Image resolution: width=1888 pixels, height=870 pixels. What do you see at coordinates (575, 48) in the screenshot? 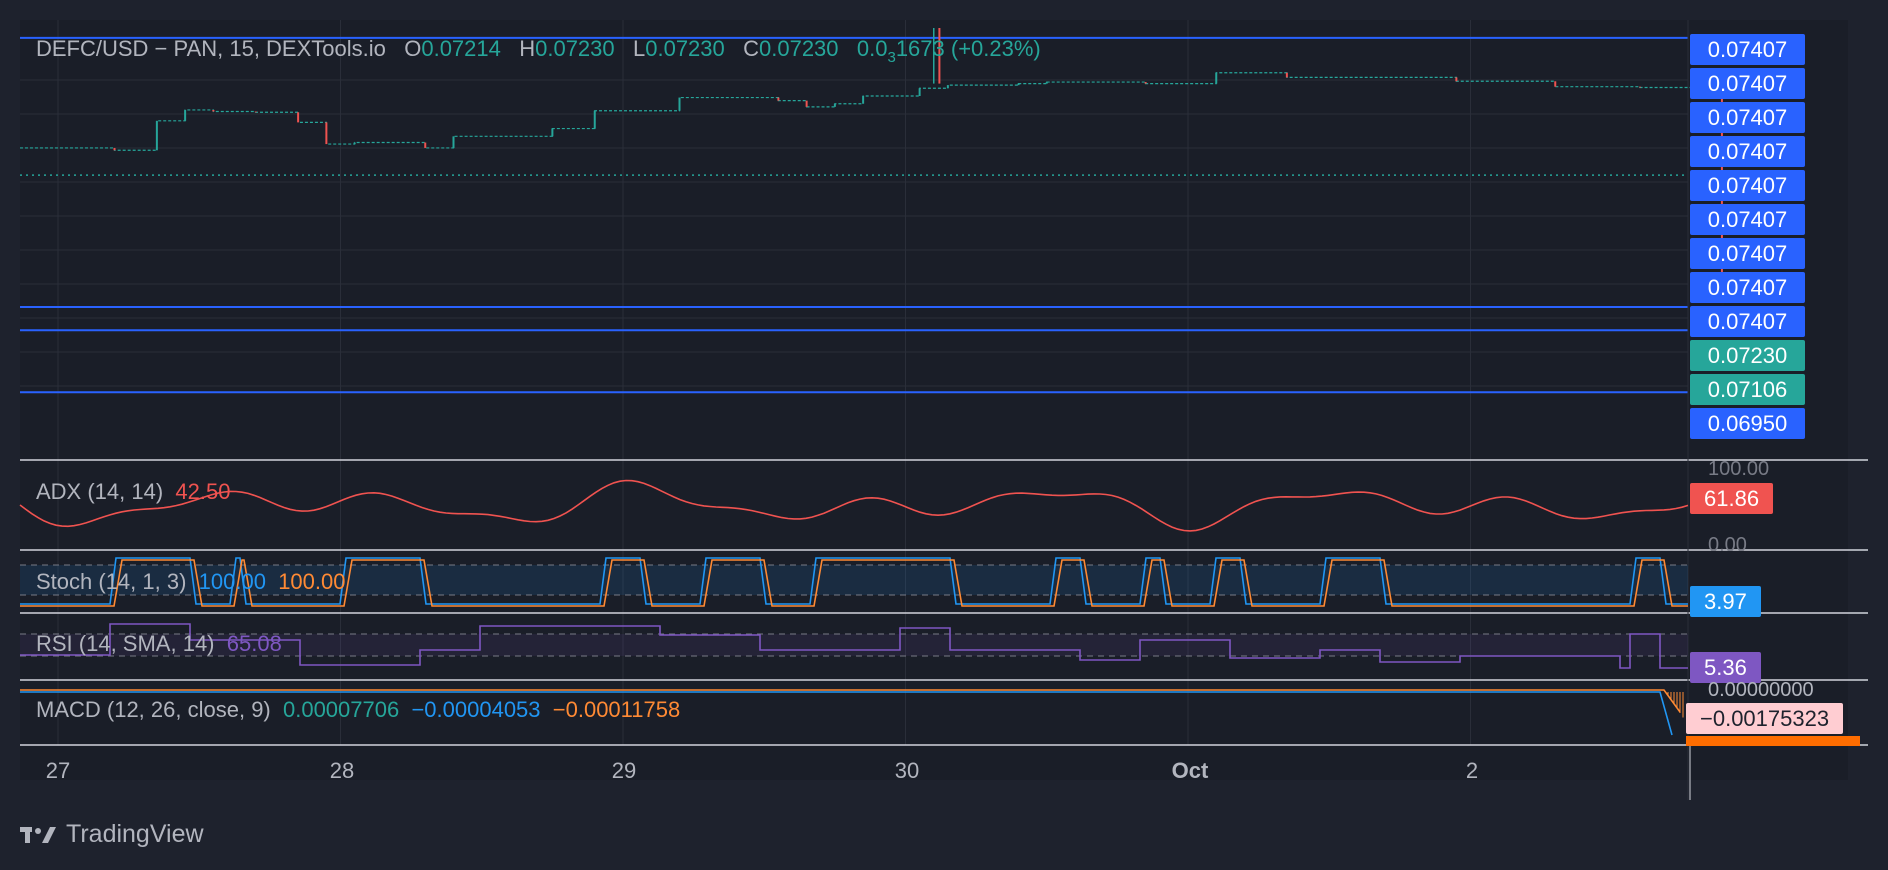
I see `high-value: 0.07230` at bounding box center [575, 48].